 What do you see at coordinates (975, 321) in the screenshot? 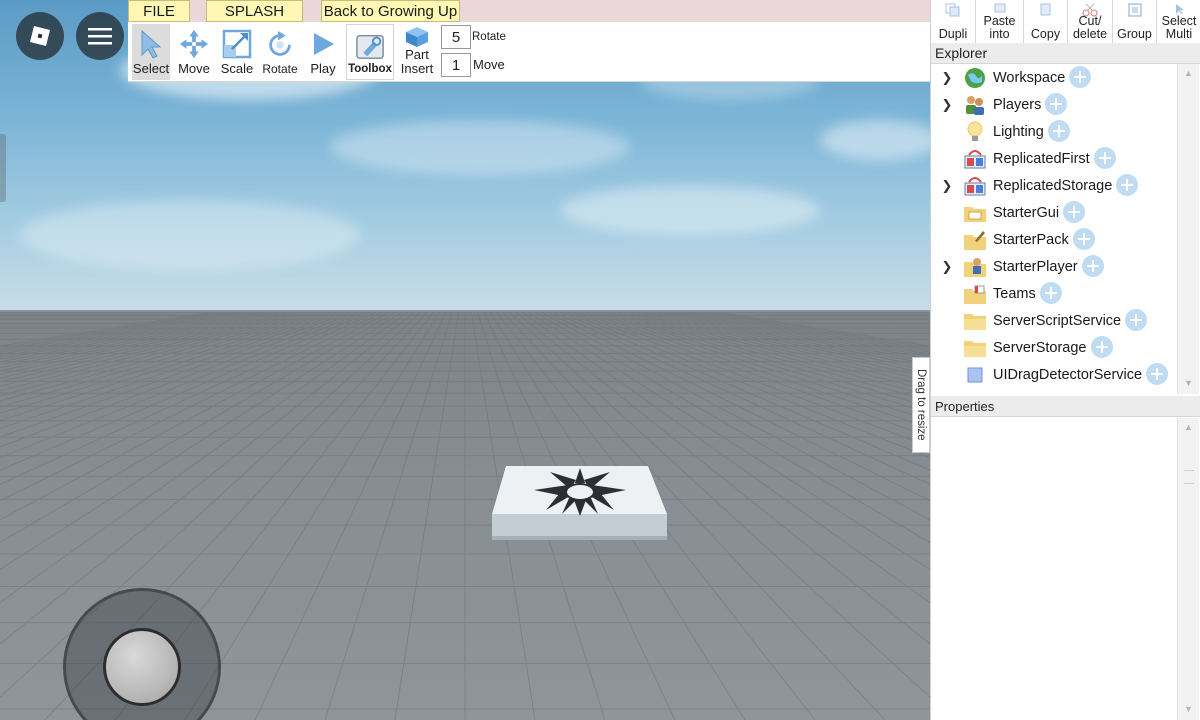
I see `server-script-service-icon` at bounding box center [975, 321].